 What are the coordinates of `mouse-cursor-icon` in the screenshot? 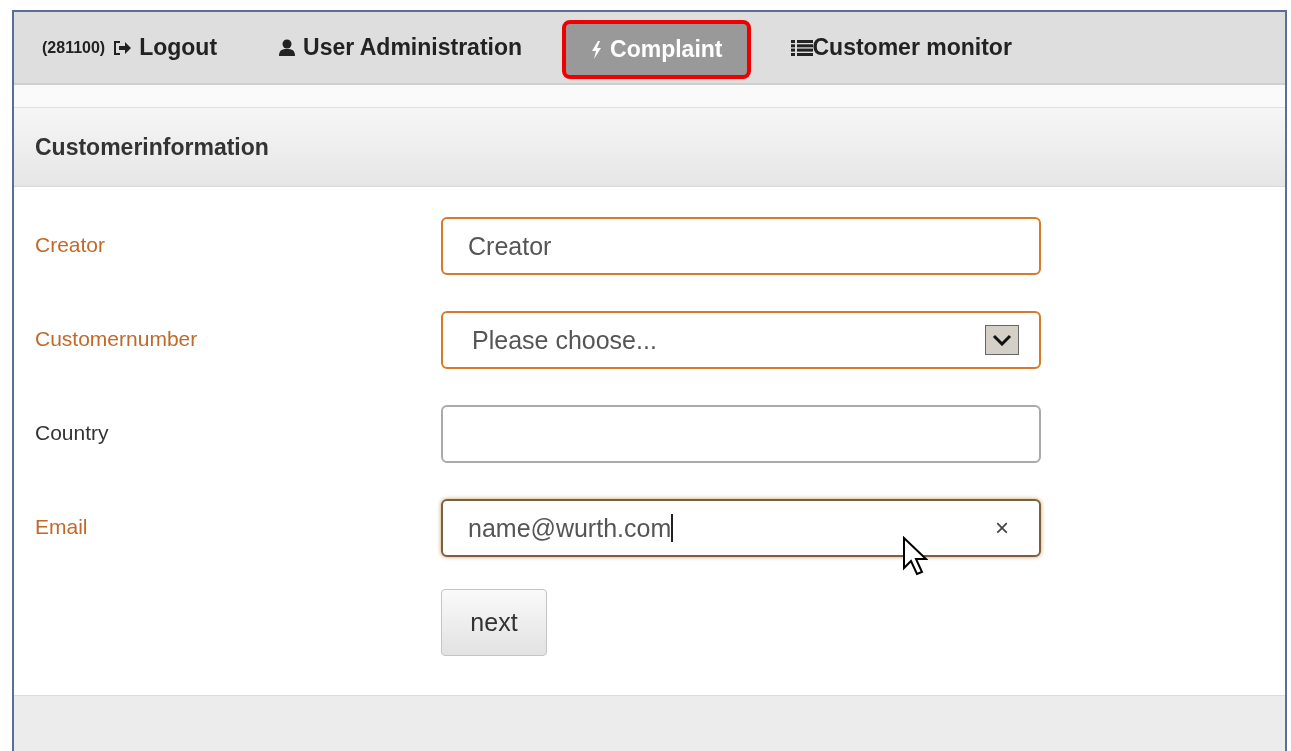 It's located at (915, 557).